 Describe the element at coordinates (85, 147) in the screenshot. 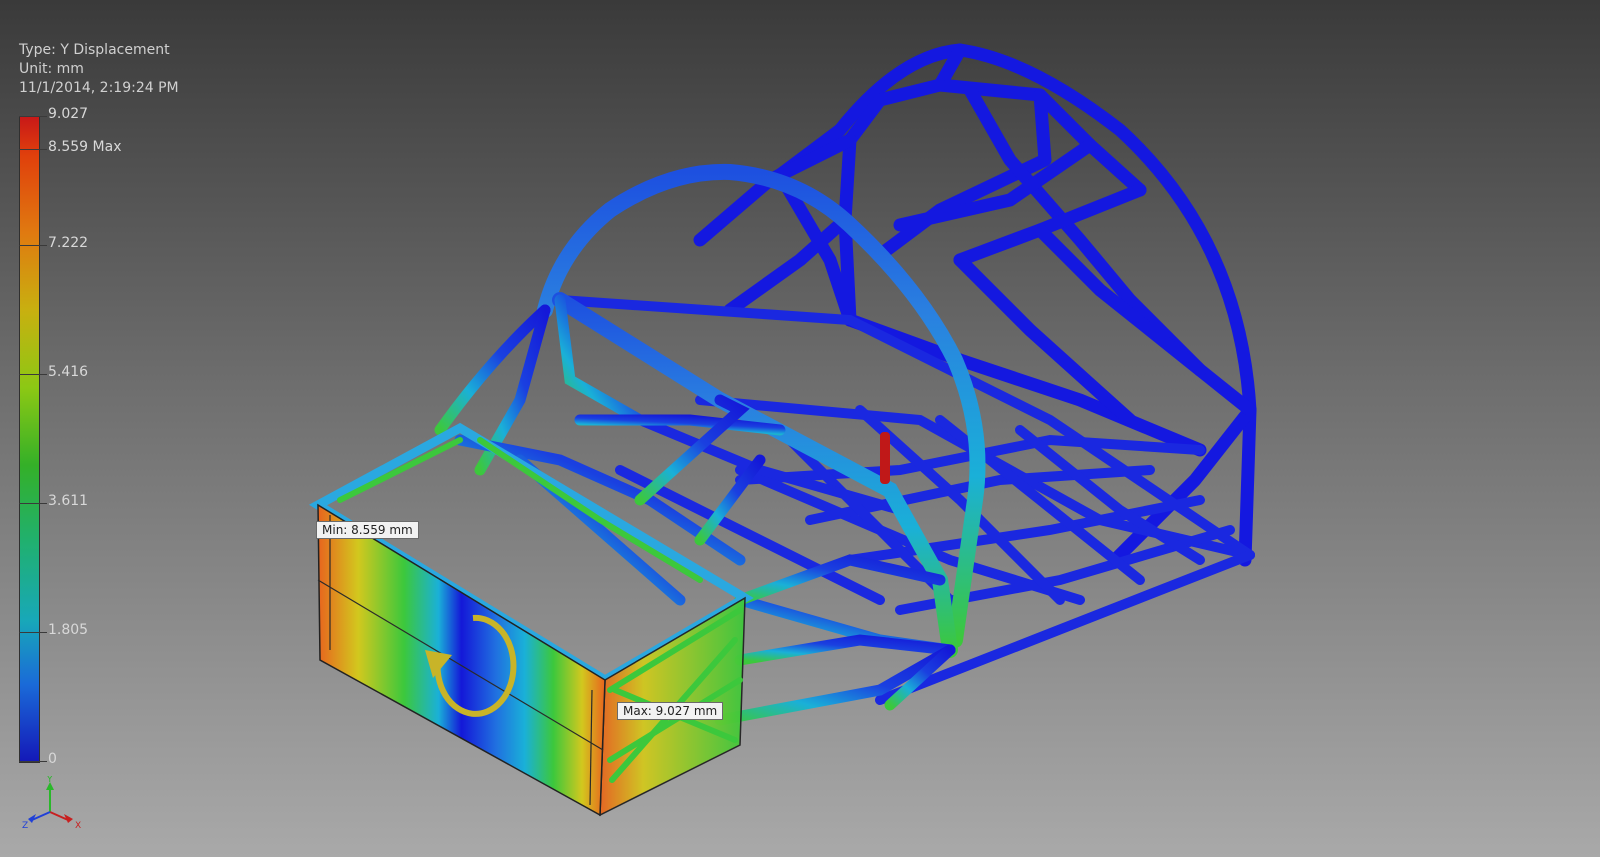

I see `scale-tick-label: 8.559 Max` at that location.